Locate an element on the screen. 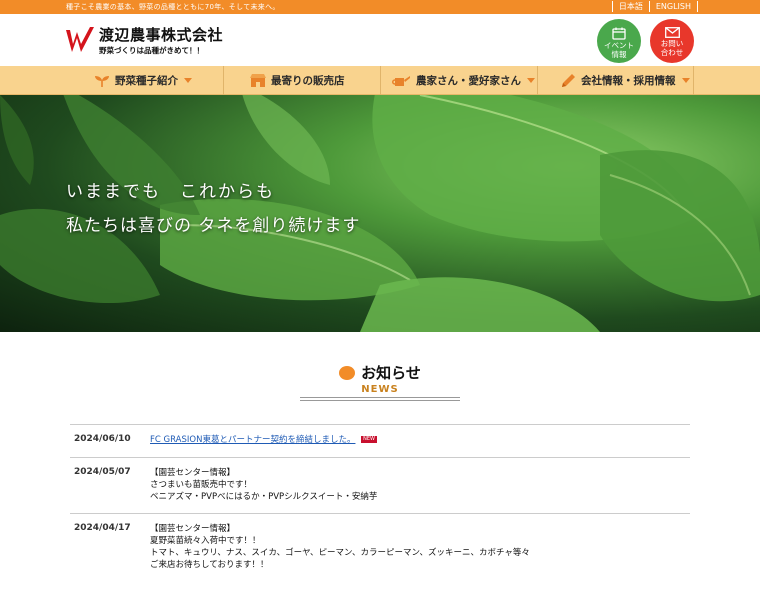 This screenshot has width=760, height=600. event-info-button: イベント 情報 is located at coordinates (619, 41).